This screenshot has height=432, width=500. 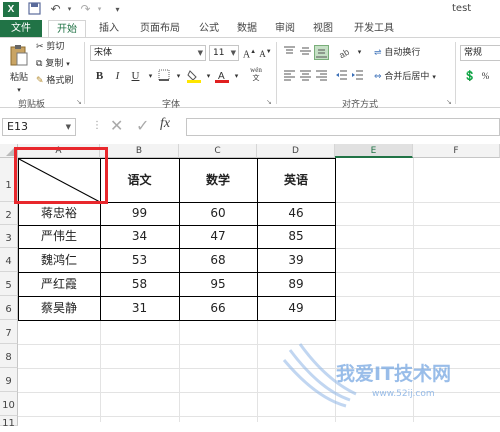 What do you see at coordinates (296, 236) in the screenshot?
I see `score-cell: 85` at bounding box center [296, 236].